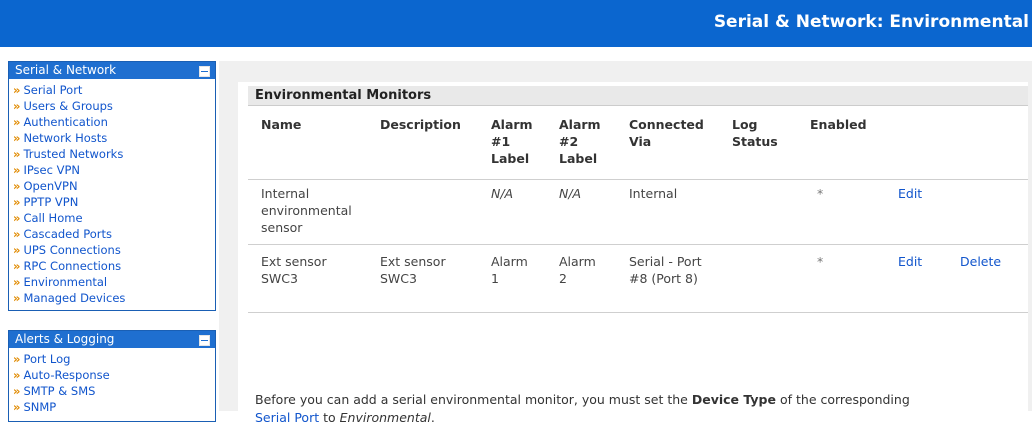  Describe the element at coordinates (114, 250) in the screenshot. I see `sidebar-item-ups-connections: » UPS Connections` at that location.